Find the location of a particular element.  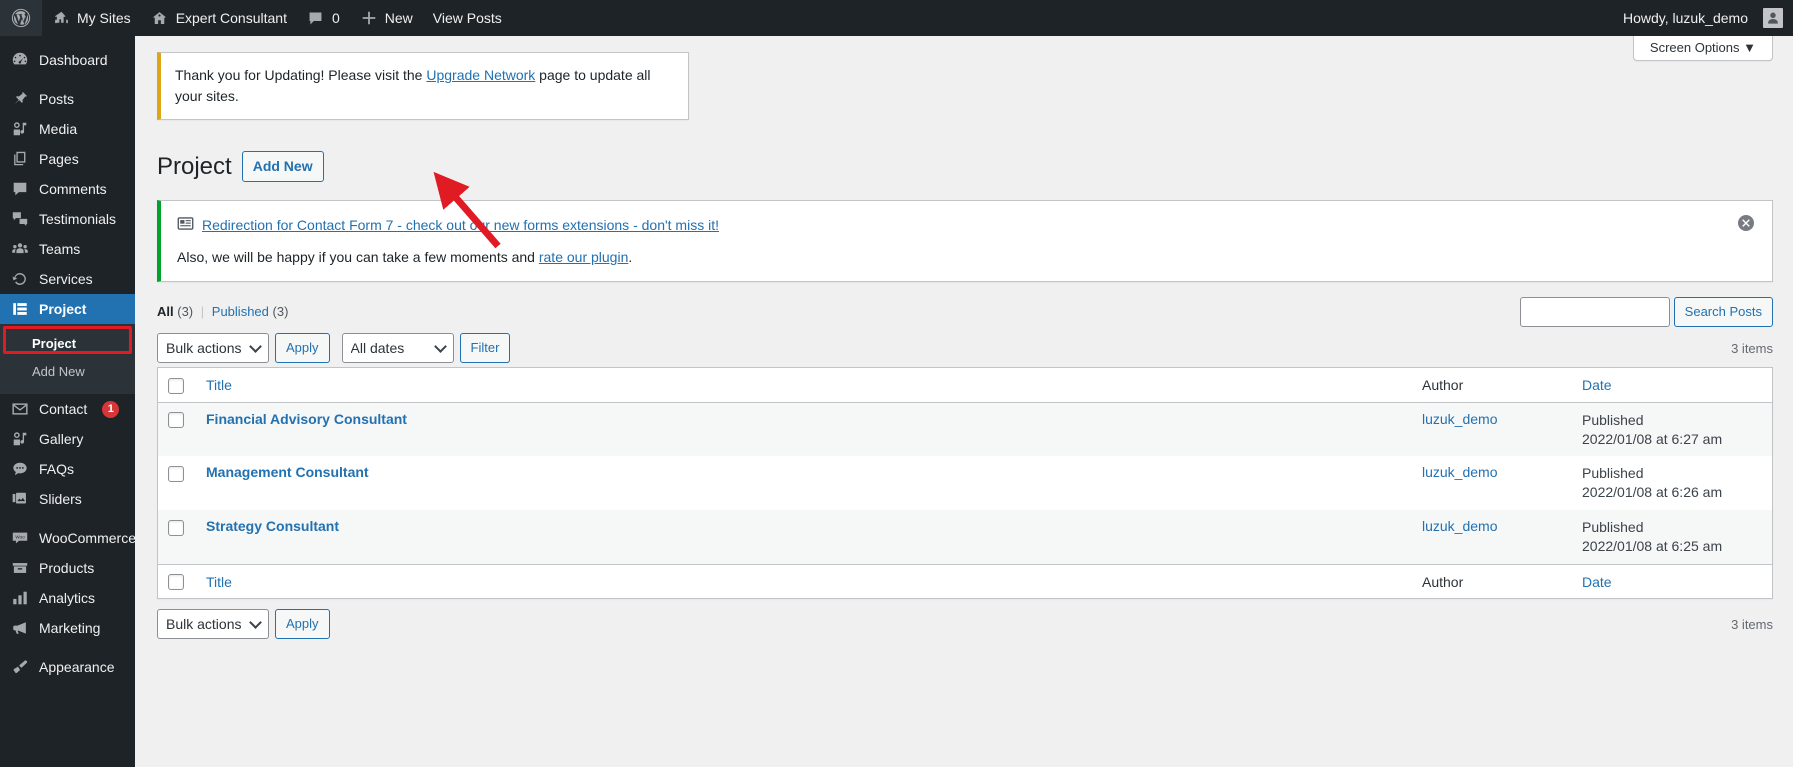

admin-bar-item-my-sites: My Sites is located at coordinates (91, 18).